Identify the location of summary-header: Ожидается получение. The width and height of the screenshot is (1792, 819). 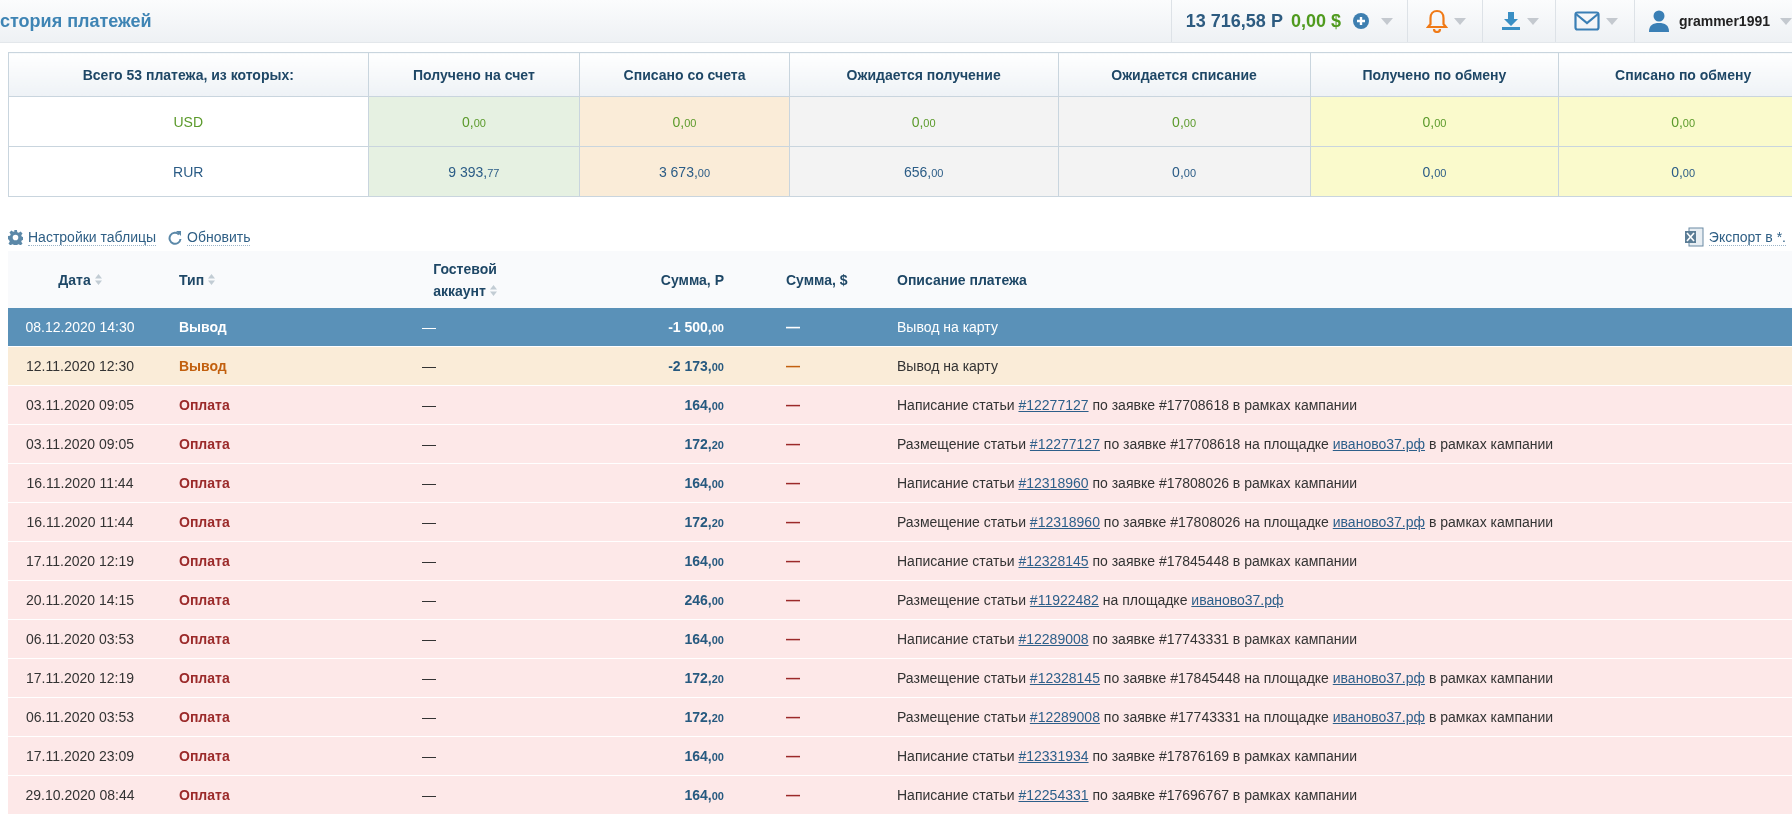
(924, 74).